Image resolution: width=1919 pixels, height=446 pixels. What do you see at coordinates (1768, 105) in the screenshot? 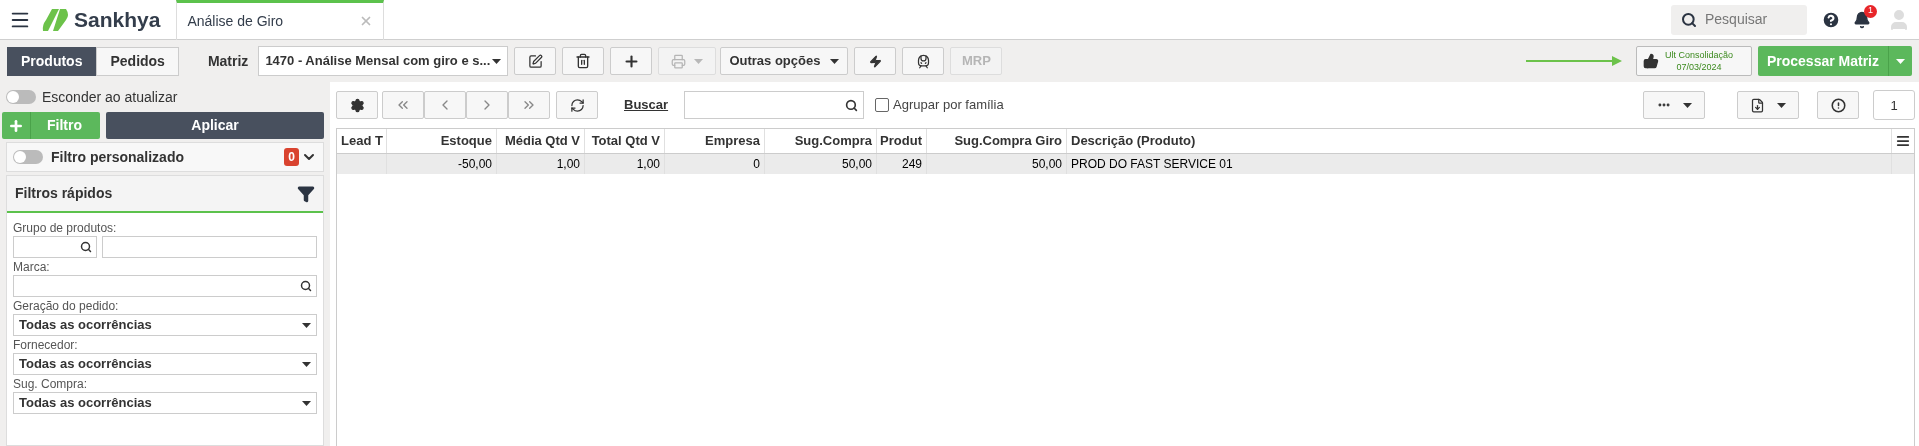
I see `export-button` at bounding box center [1768, 105].